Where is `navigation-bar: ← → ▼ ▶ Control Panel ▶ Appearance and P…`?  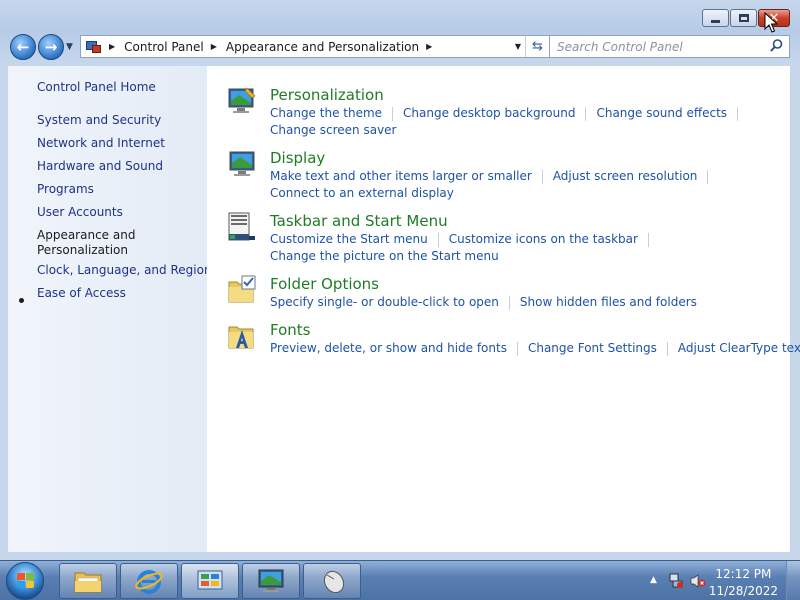 navigation-bar: ← → ▼ ▶ Control Panel ▶ Appearance and P… is located at coordinates (399, 47).